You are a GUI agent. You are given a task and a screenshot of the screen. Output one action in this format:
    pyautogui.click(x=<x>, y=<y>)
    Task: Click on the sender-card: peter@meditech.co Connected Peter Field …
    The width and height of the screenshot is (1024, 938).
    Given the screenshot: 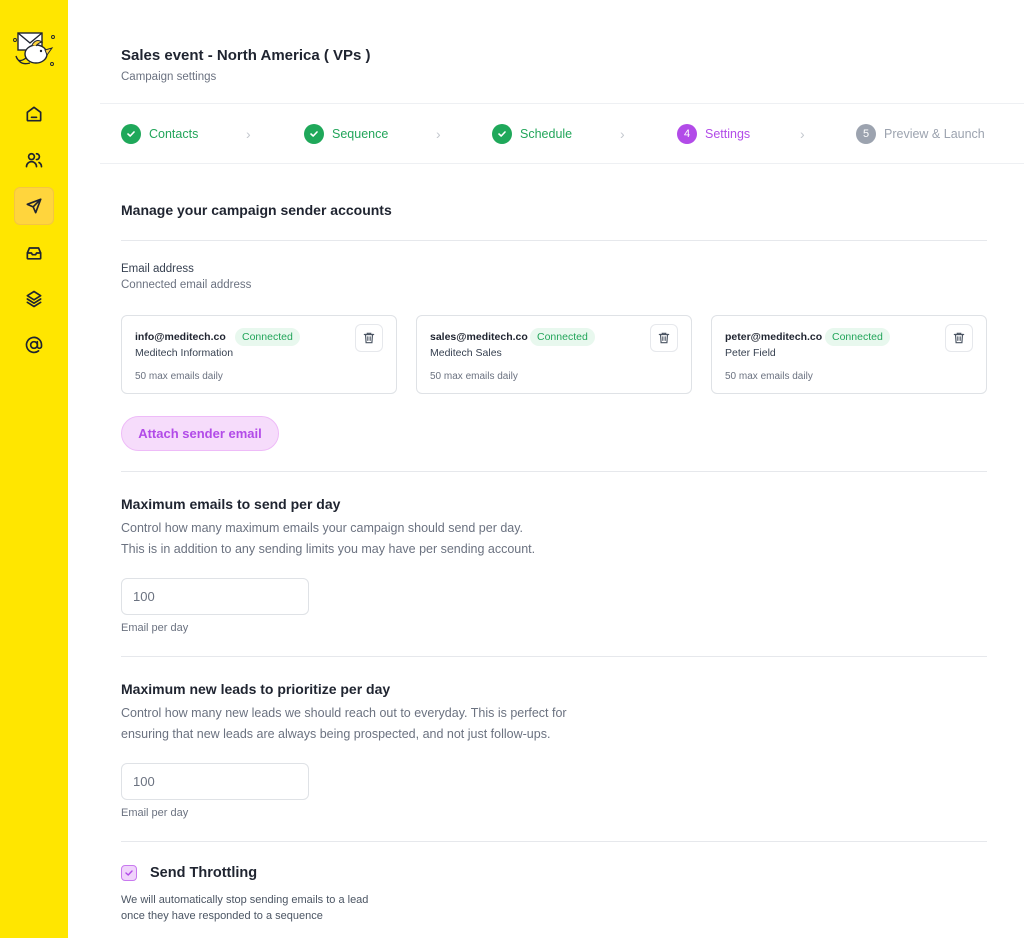 What is the action you would take?
    pyautogui.click(x=849, y=354)
    